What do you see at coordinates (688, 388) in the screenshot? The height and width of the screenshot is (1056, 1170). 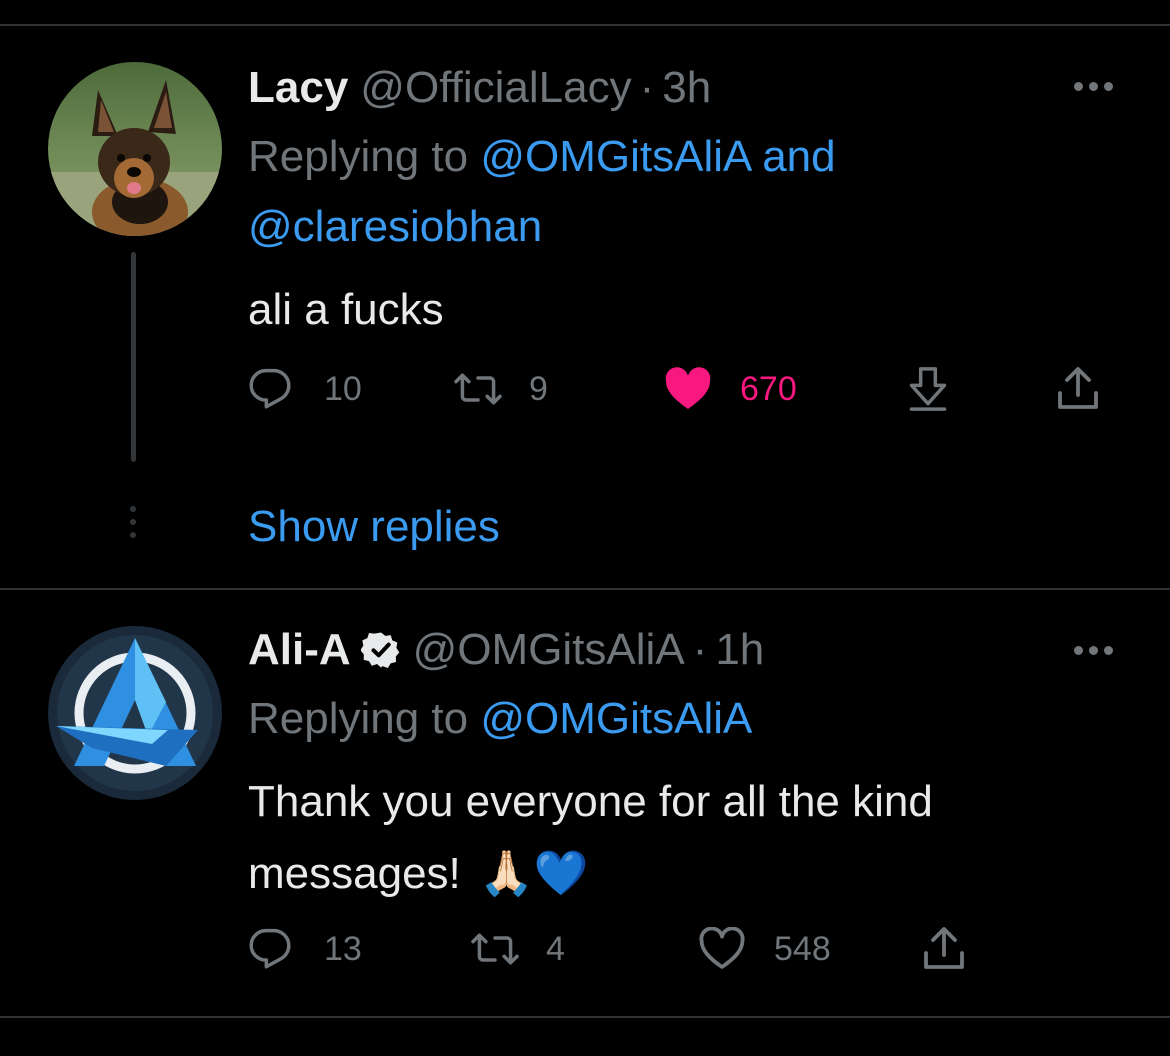 I see `heart-filled-icon` at bounding box center [688, 388].